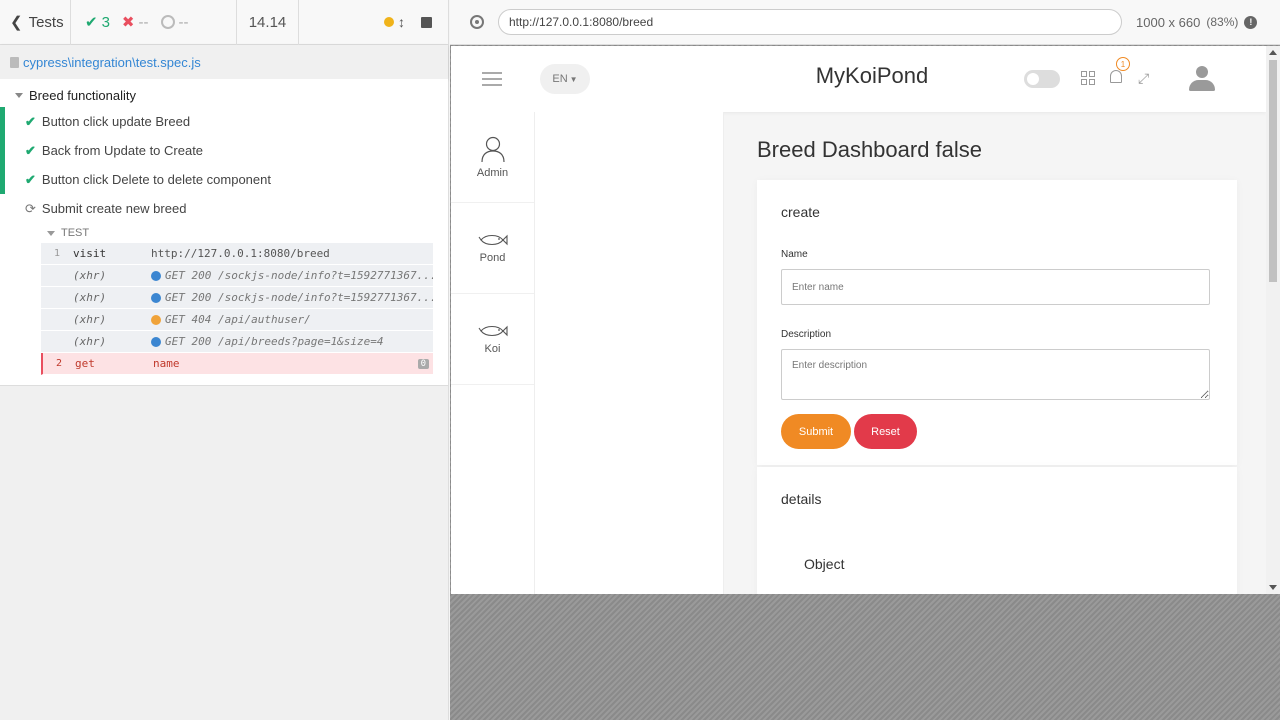 The width and height of the screenshot is (1280, 720). Describe the element at coordinates (1202, 79) in the screenshot. I see `avatar` at that location.